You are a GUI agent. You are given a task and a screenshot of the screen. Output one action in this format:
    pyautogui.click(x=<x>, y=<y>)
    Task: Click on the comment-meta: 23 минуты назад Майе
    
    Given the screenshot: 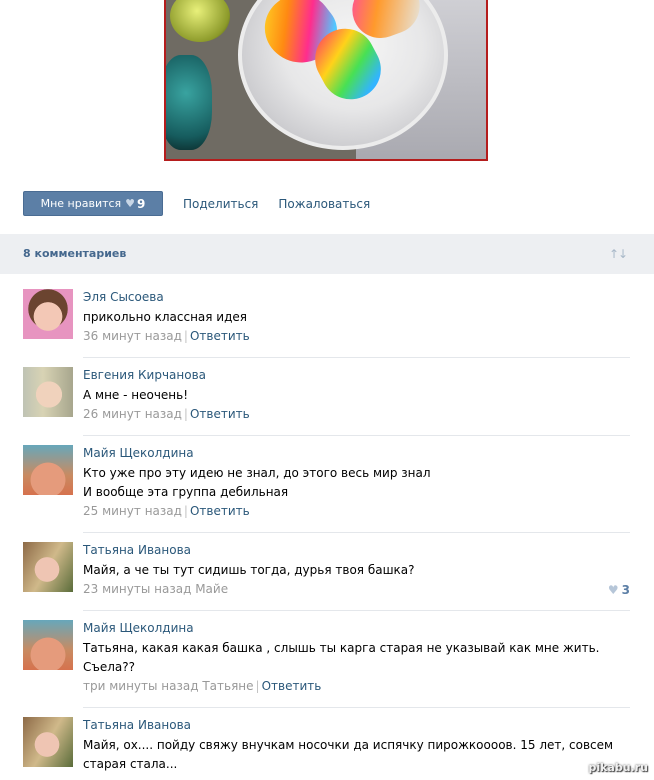 What is the action you would take?
    pyautogui.click(x=356, y=589)
    